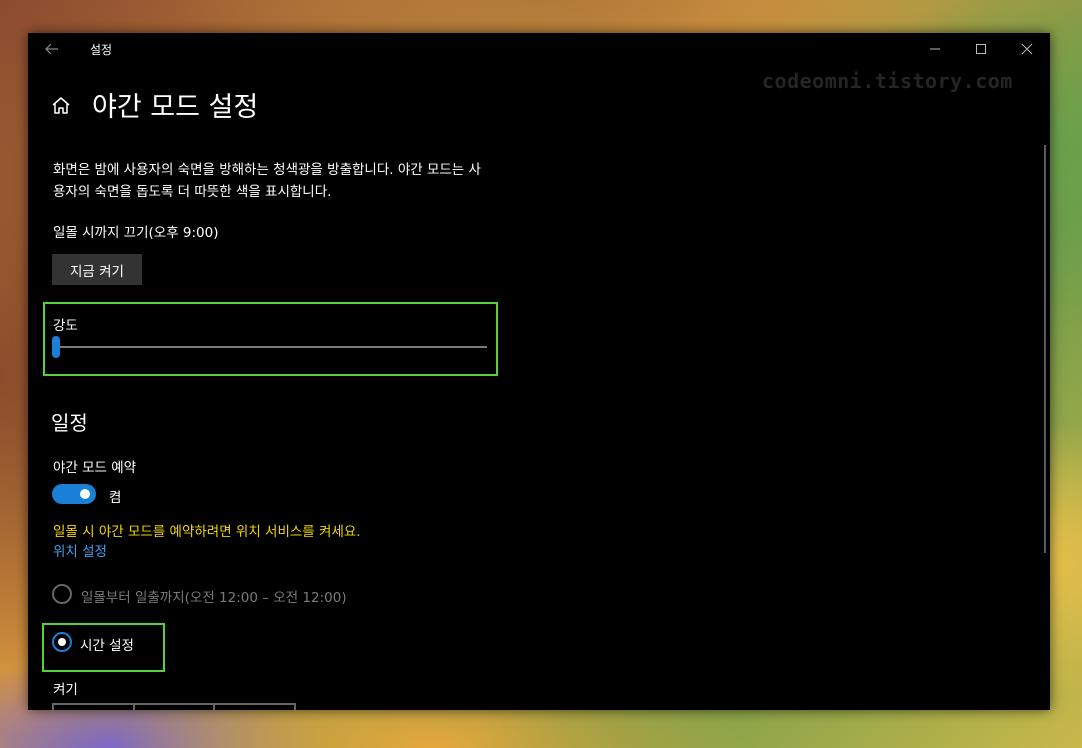 The image size is (1082, 748). I want to click on time-picker-hour, so click(94, 707).